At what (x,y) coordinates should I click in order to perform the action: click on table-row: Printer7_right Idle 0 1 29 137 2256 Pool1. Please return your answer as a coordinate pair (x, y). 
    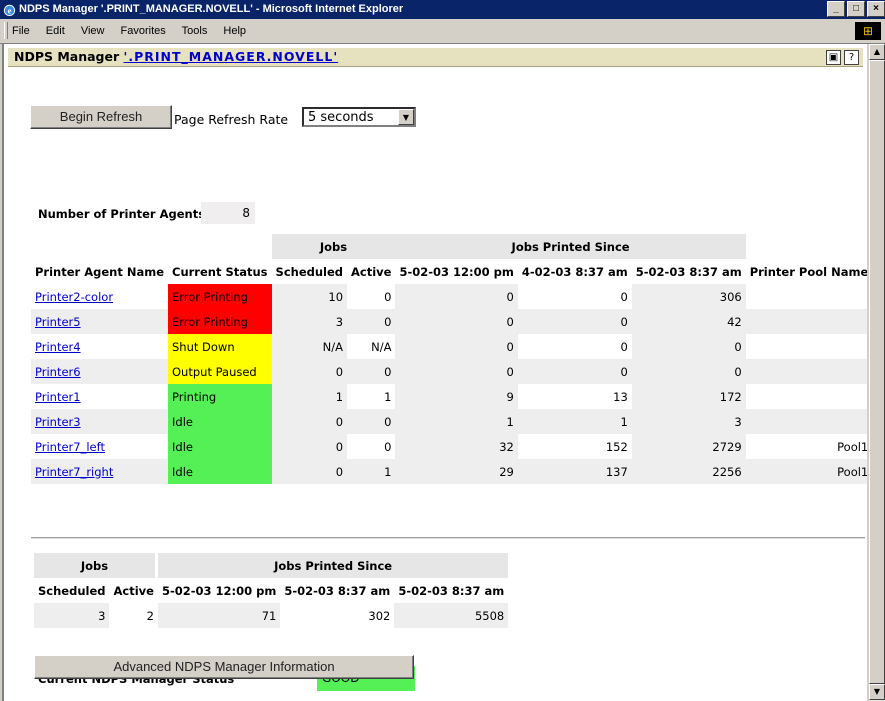
    Looking at the image, I should click on (449, 471).